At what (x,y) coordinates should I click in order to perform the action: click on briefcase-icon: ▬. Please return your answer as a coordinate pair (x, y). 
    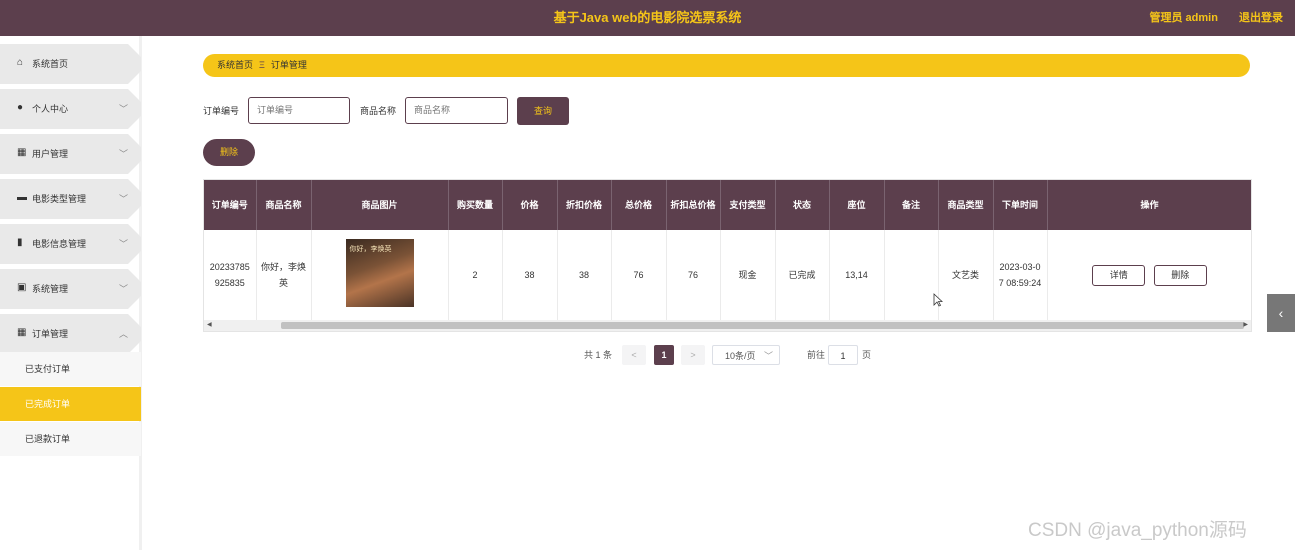
    Looking at the image, I should click on (22, 197).